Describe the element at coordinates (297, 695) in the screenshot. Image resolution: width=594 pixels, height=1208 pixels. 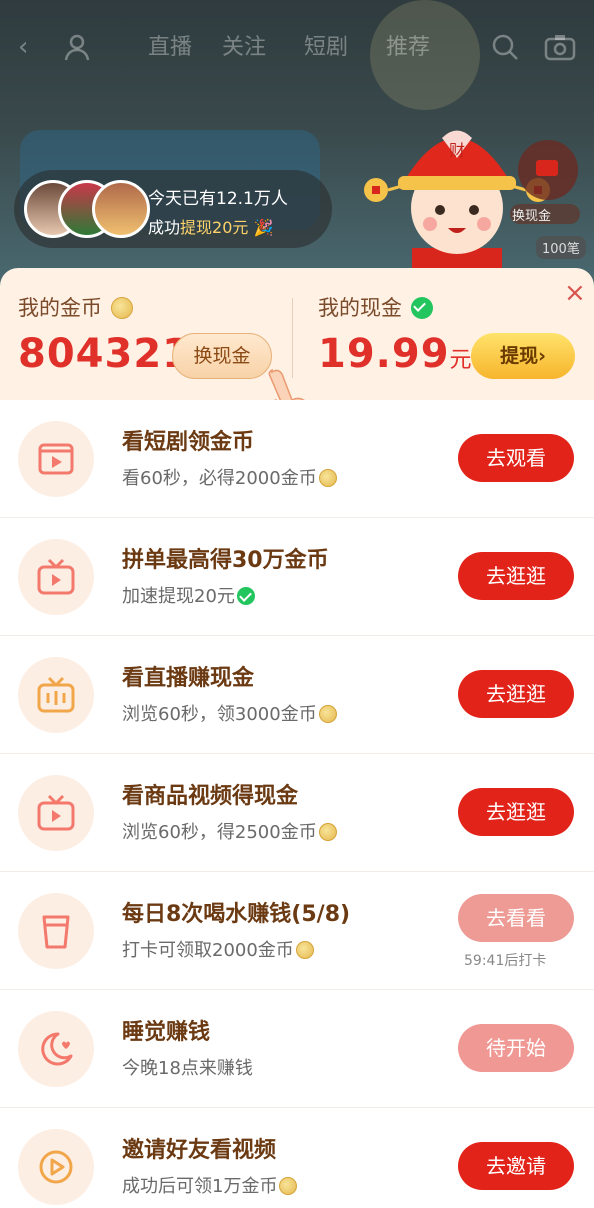
I see `task-item: 看直播赚现金 浏览60秒，领3000金币 去逛逛` at that location.